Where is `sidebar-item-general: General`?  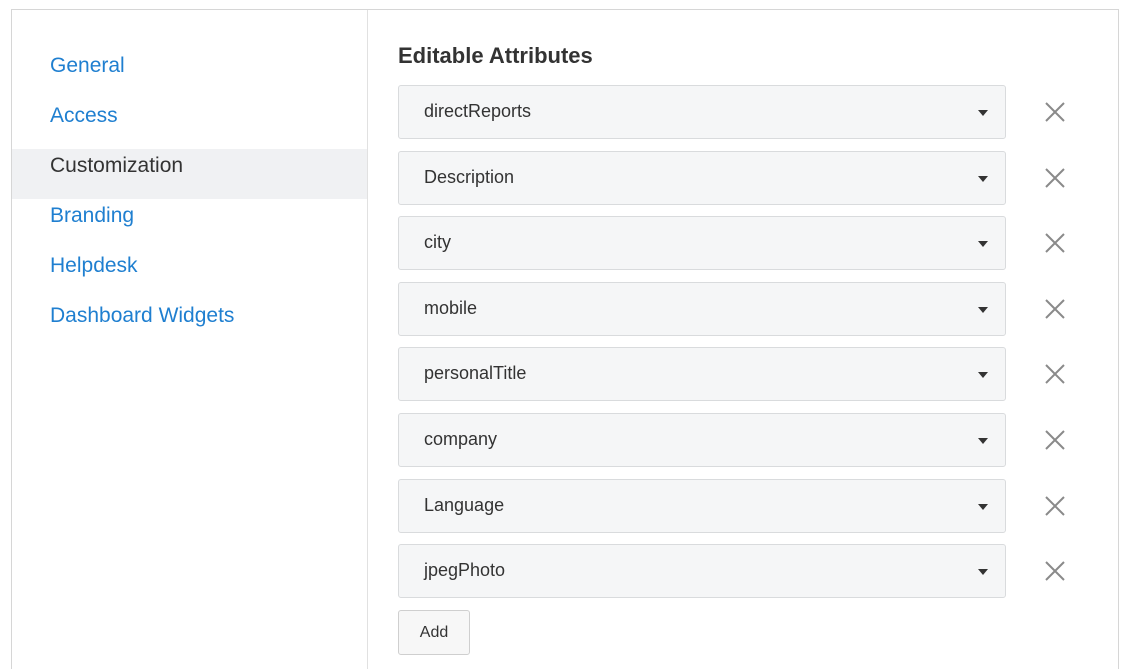
sidebar-item-general: General is located at coordinates (189, 74).